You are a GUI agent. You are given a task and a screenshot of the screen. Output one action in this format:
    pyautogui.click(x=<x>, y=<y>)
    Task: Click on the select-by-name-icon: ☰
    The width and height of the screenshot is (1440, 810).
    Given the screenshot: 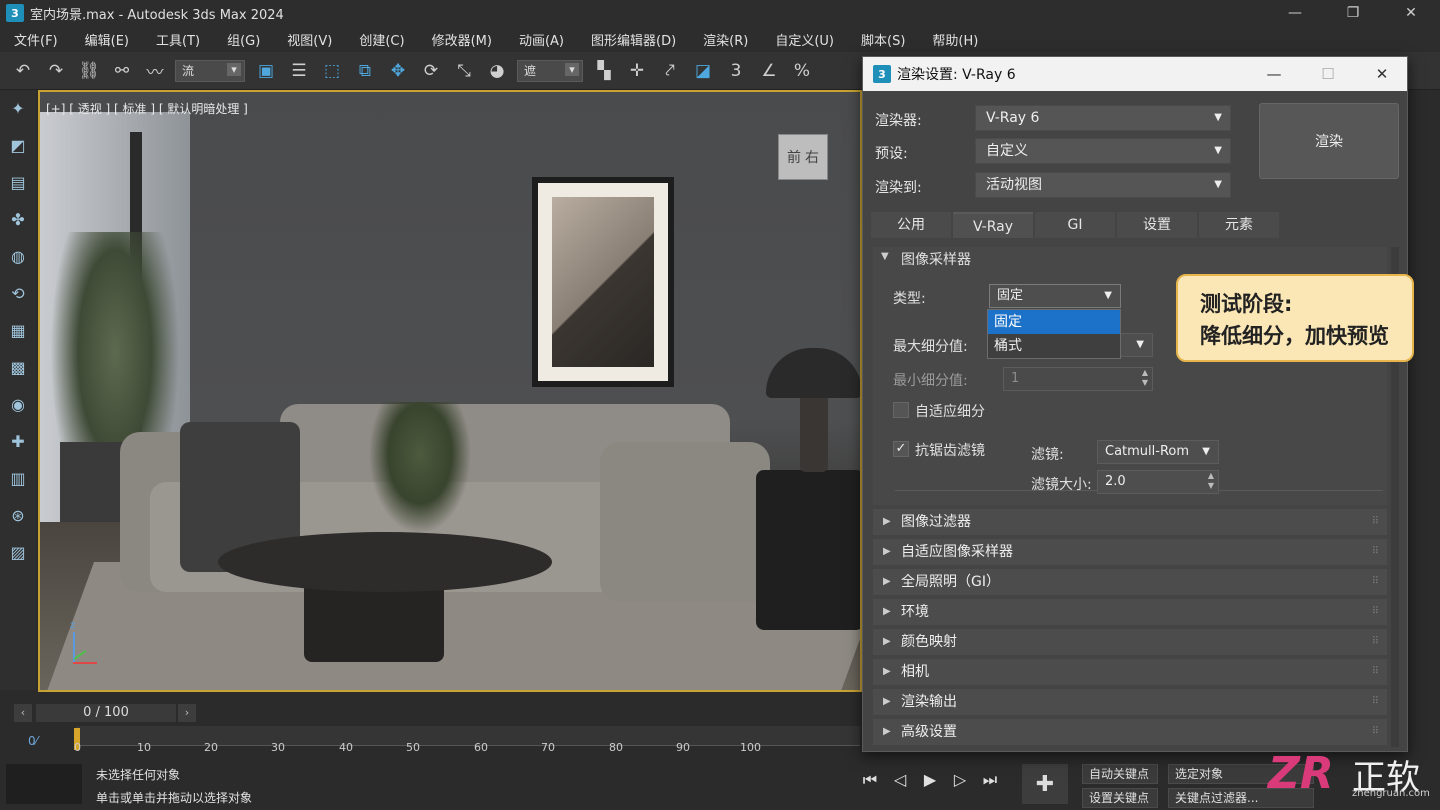 What is the action you would take?
    pyautogui.click(x=299, y=71)
    